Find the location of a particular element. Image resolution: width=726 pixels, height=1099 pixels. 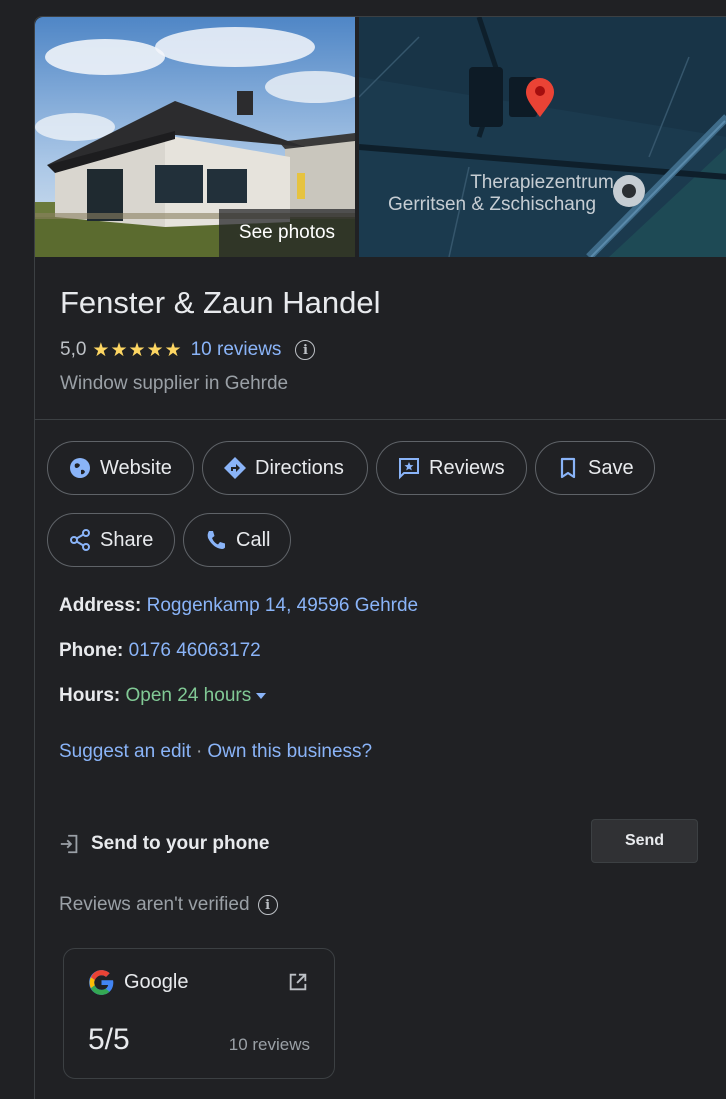

business-name: Fenster & Zaun Handel is located at coordinates (220, 302).